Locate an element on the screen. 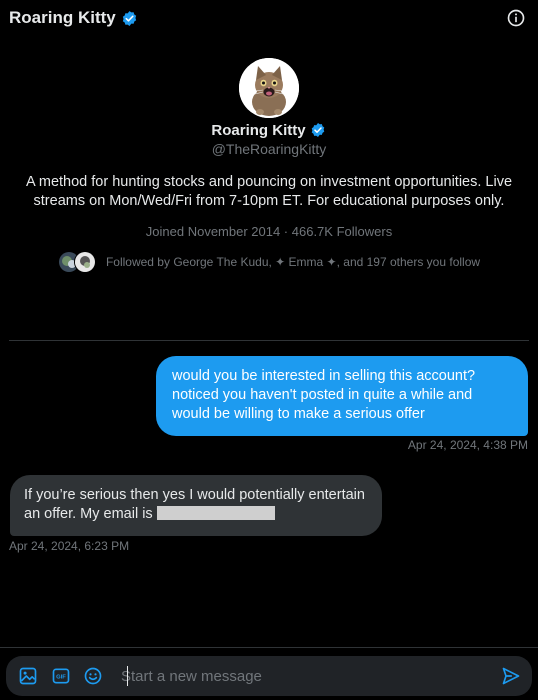 The image size is (538, 700). header-name: Roaring Kitty is located at coordinates (62, 17).